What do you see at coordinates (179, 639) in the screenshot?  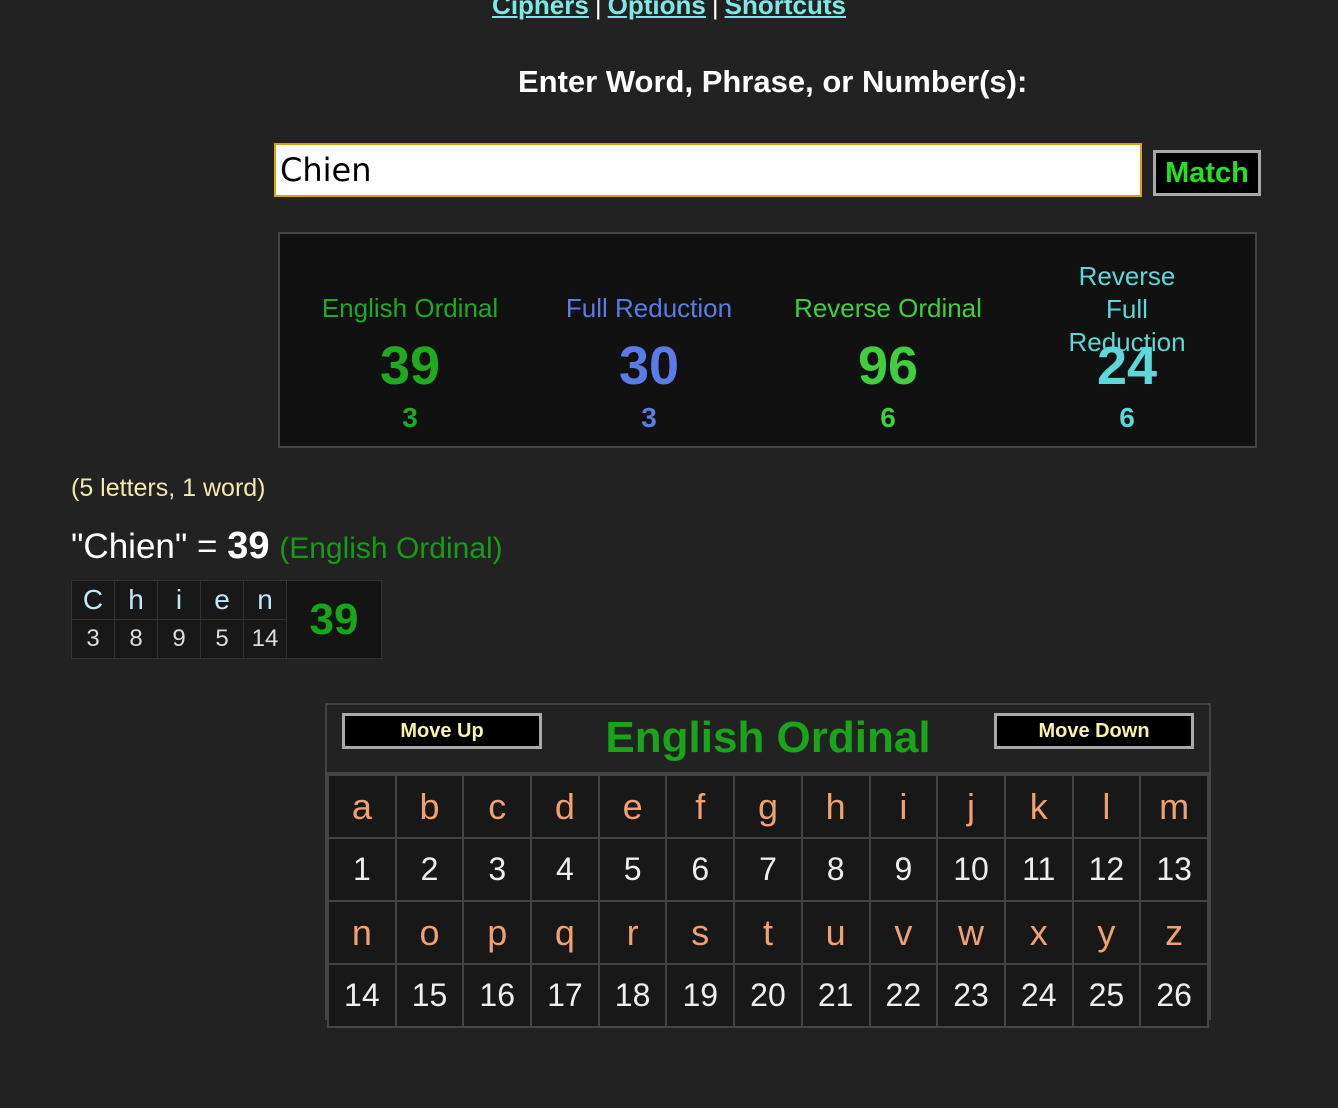 I see `breakdown-value: 9` at bounding box center [179, 639].